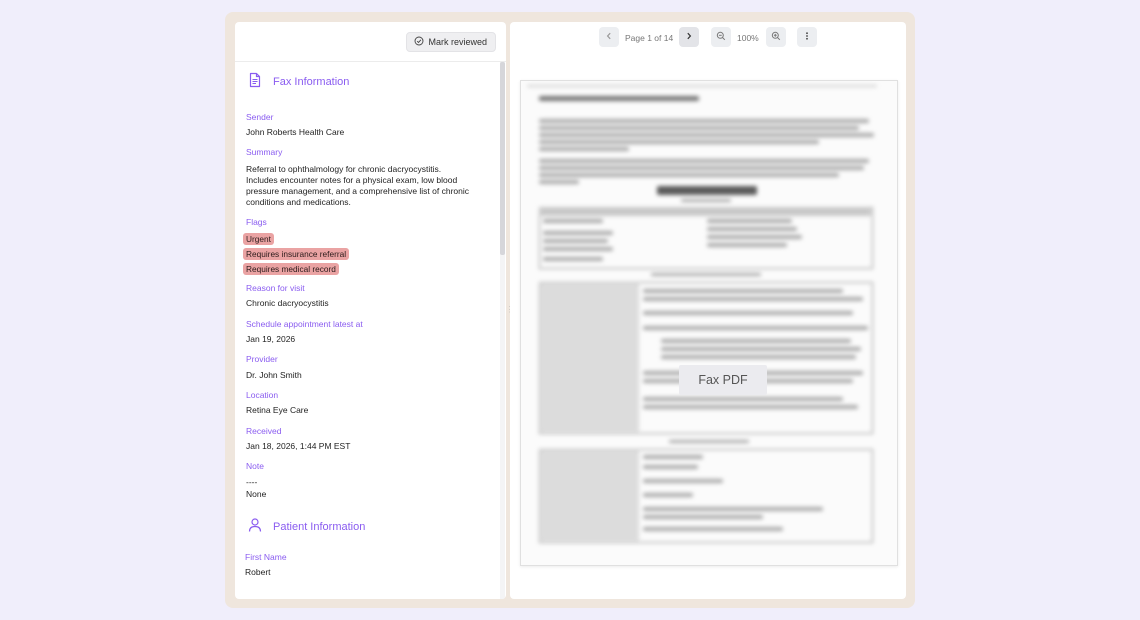 This screenshot has width=1140, height=620. I want to click on zoom-out-button, so click(721, 37).